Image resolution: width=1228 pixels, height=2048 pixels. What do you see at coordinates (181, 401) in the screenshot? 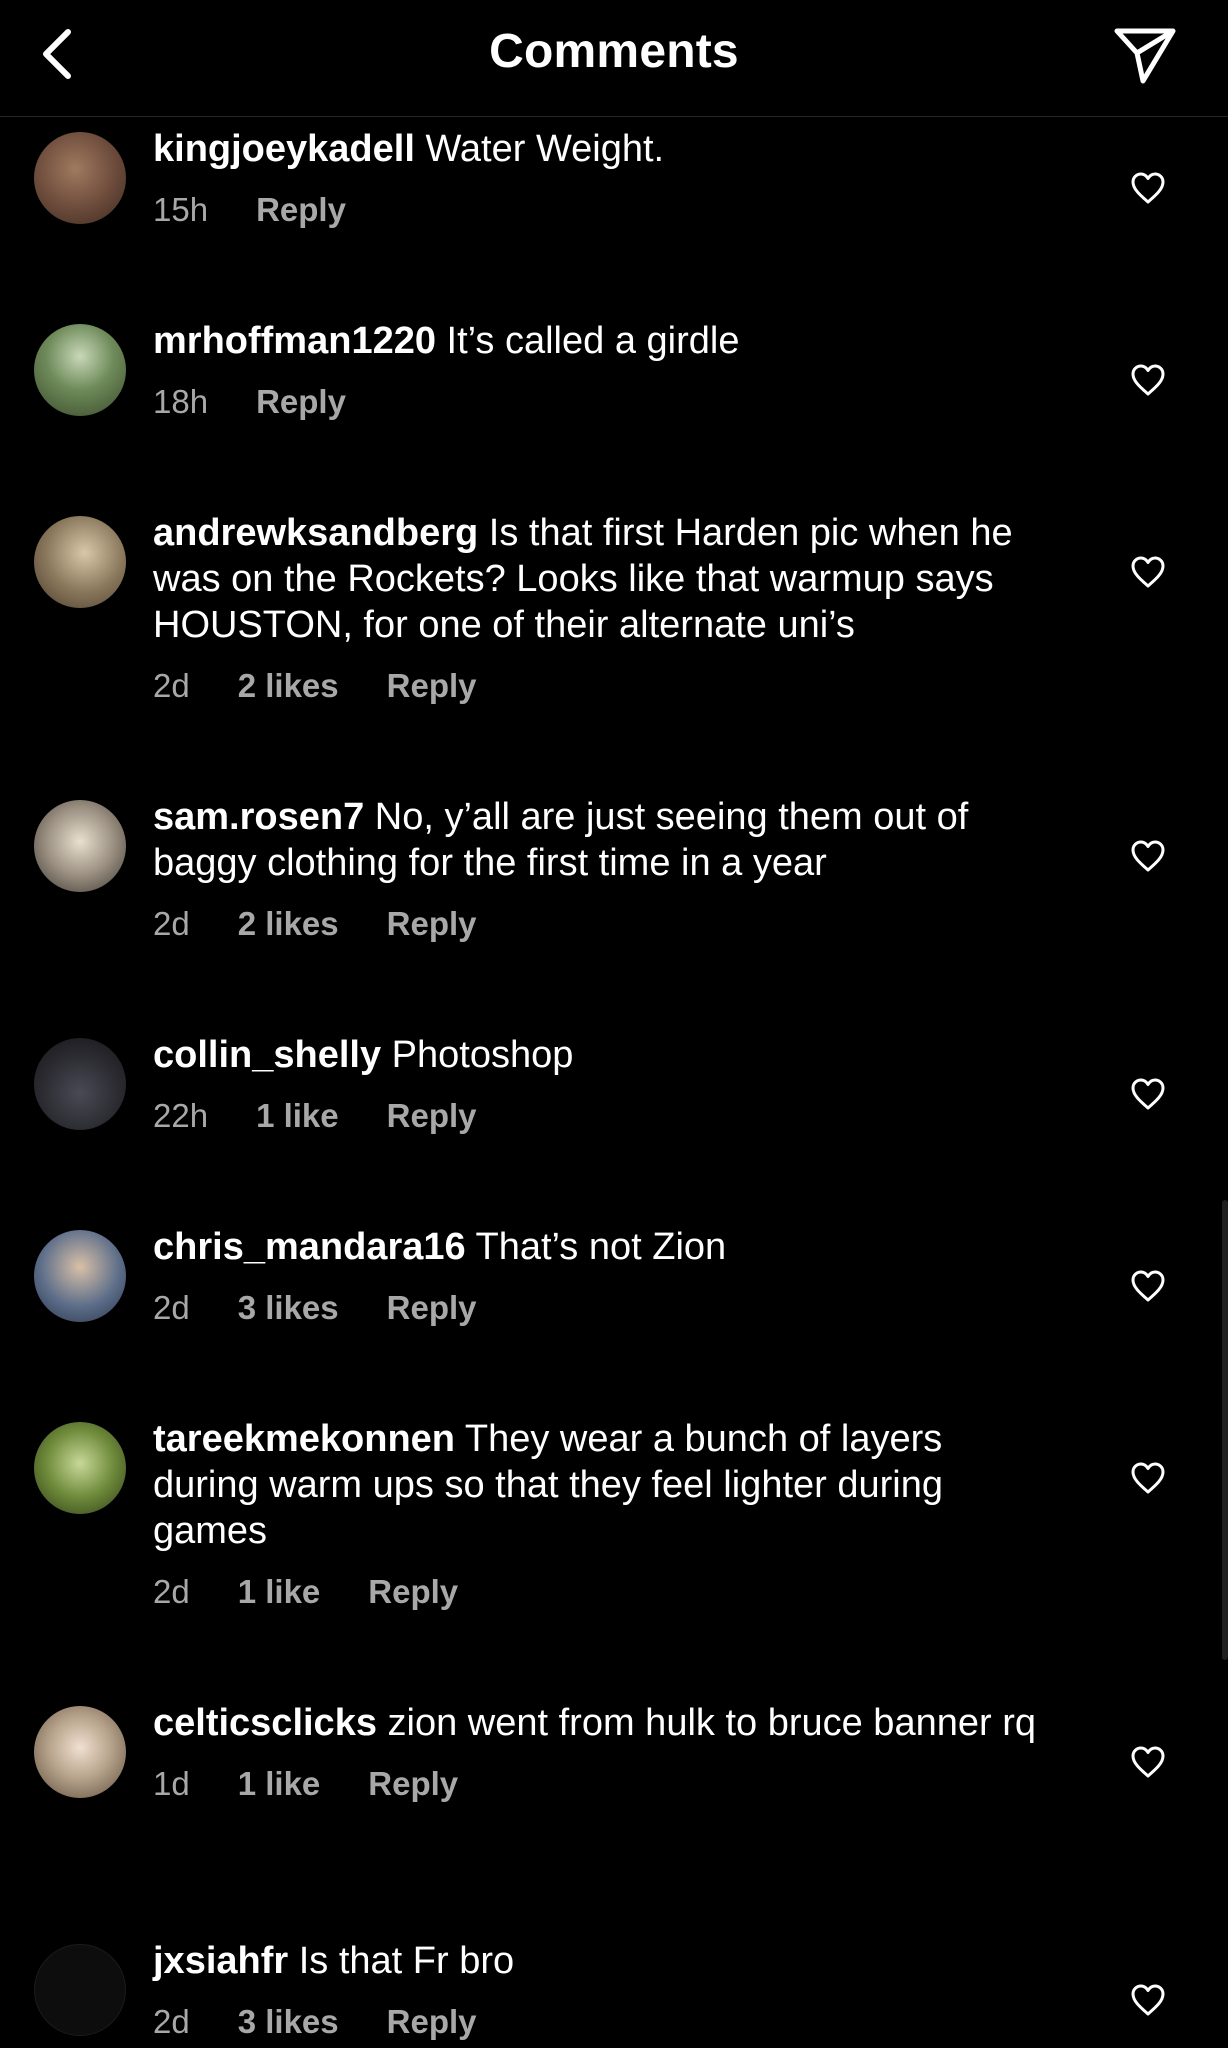
I see `comment-time: 18h` at bounding box center [181, 401].